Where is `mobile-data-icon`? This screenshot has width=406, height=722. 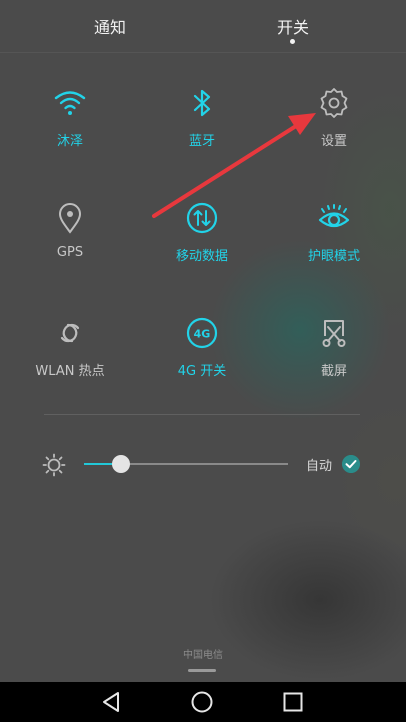 mobile-data-icon is located at coordinates (202, 218).